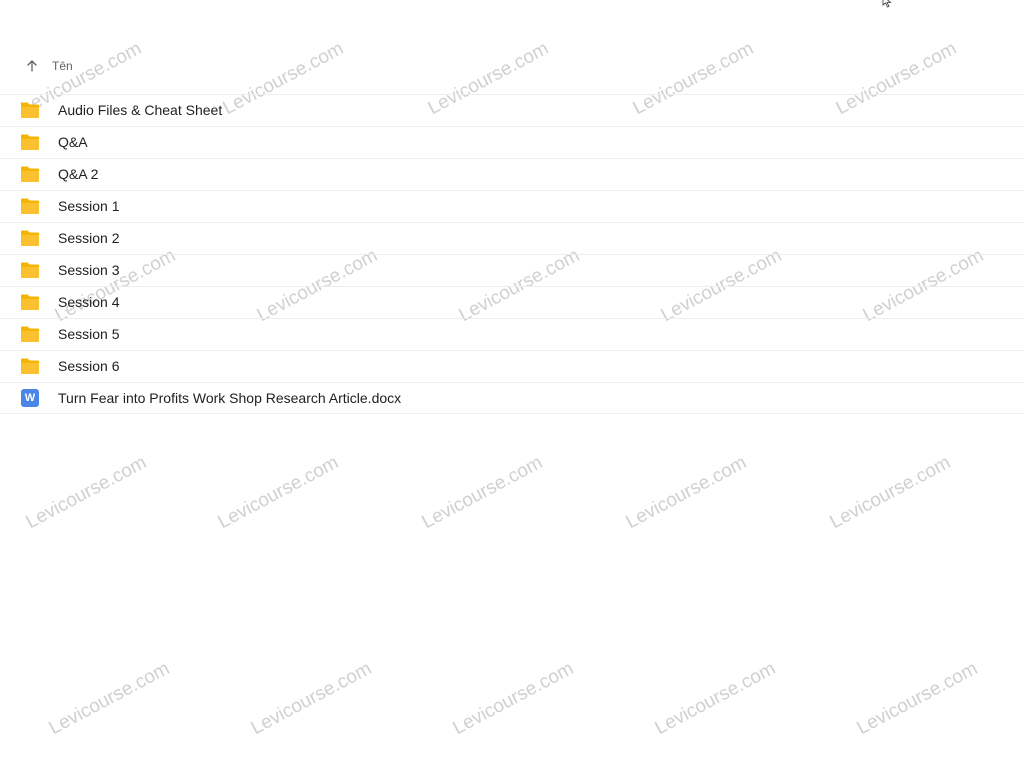 The height and width of the screenshot is (768, 1024). Describe the element at coordinates (78, 174) in the screenshot. I see `file-name: Q&A 2` at that location.